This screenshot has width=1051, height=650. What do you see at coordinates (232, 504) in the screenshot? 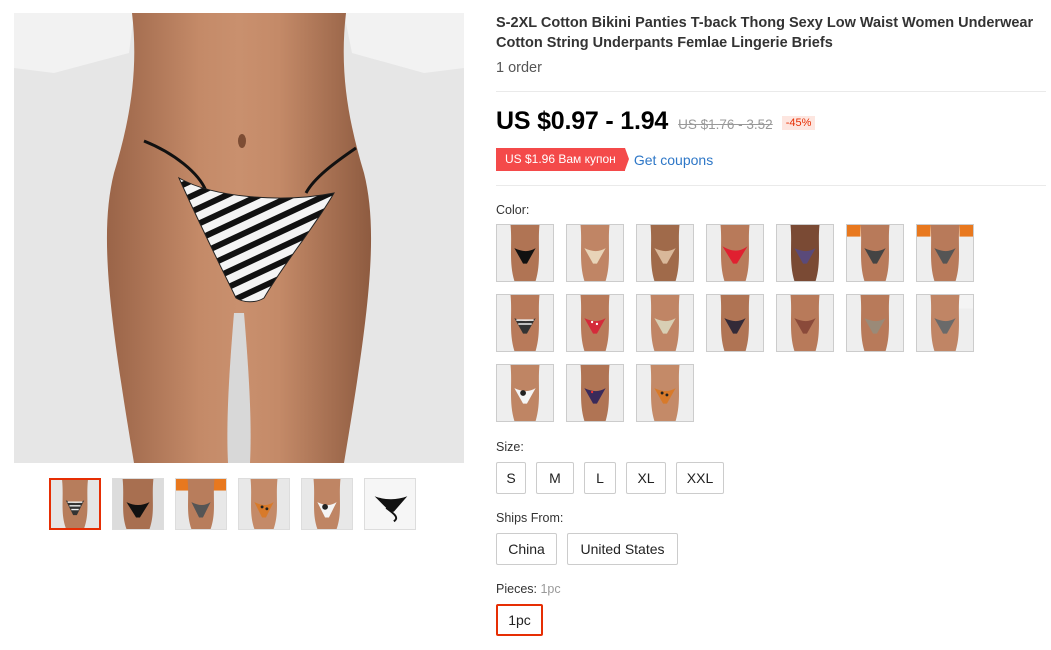
I see `thumbnail-strip` at bounding box center [232, 504].